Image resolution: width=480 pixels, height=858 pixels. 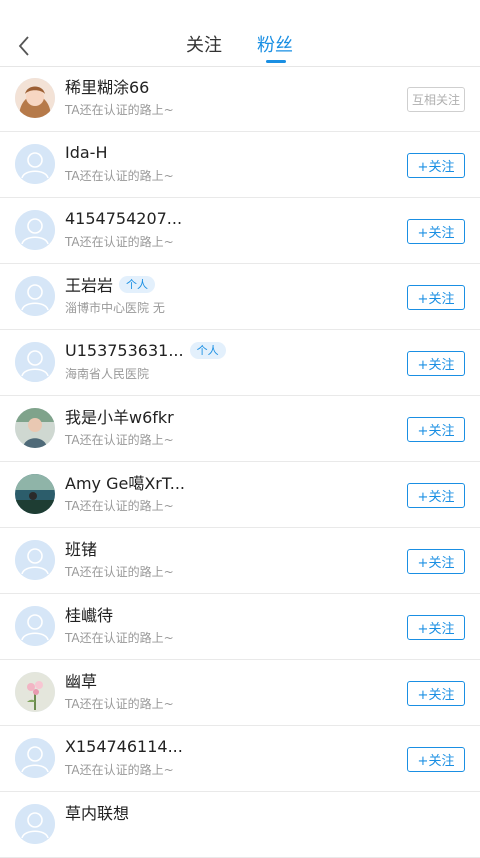 I want to click on fan-row: 草内联想, so click(x=240, y=825).